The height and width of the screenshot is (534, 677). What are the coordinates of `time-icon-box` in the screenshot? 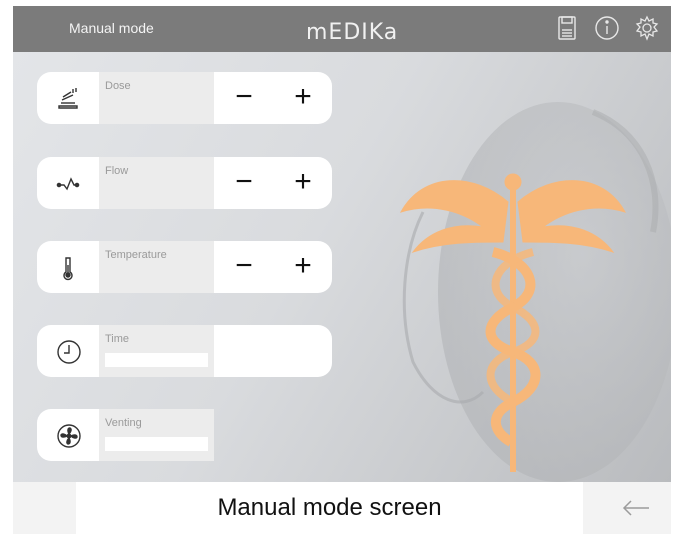 It's located at (68, 351).